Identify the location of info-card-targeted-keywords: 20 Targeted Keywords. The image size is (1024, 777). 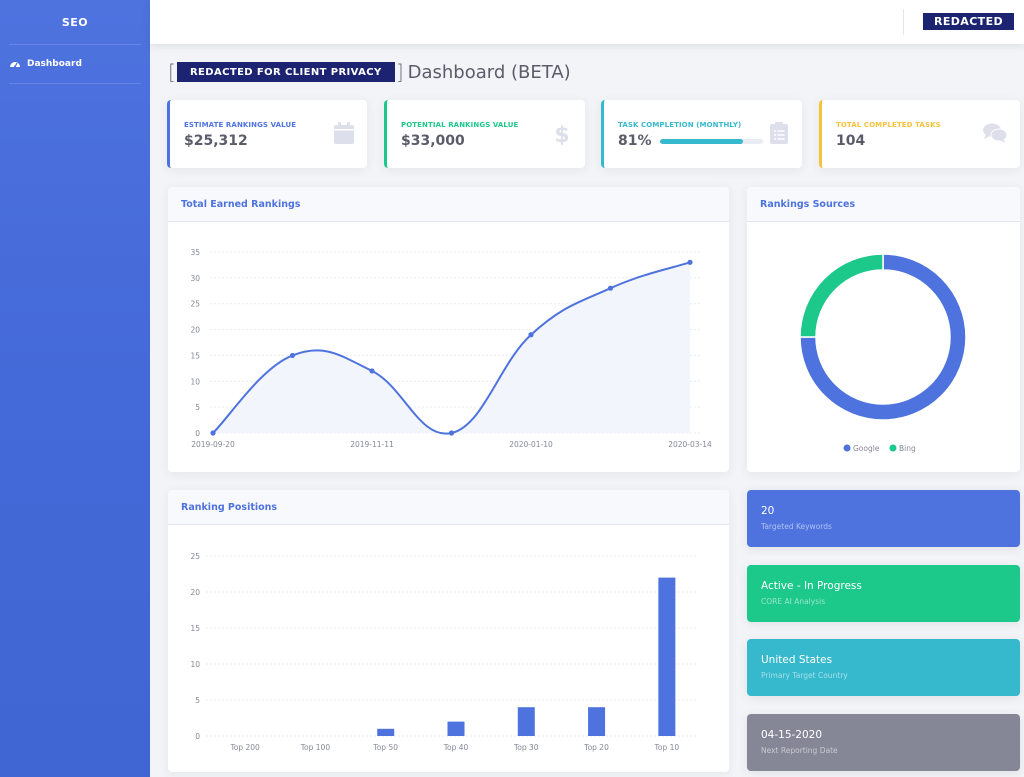
(883, 518).